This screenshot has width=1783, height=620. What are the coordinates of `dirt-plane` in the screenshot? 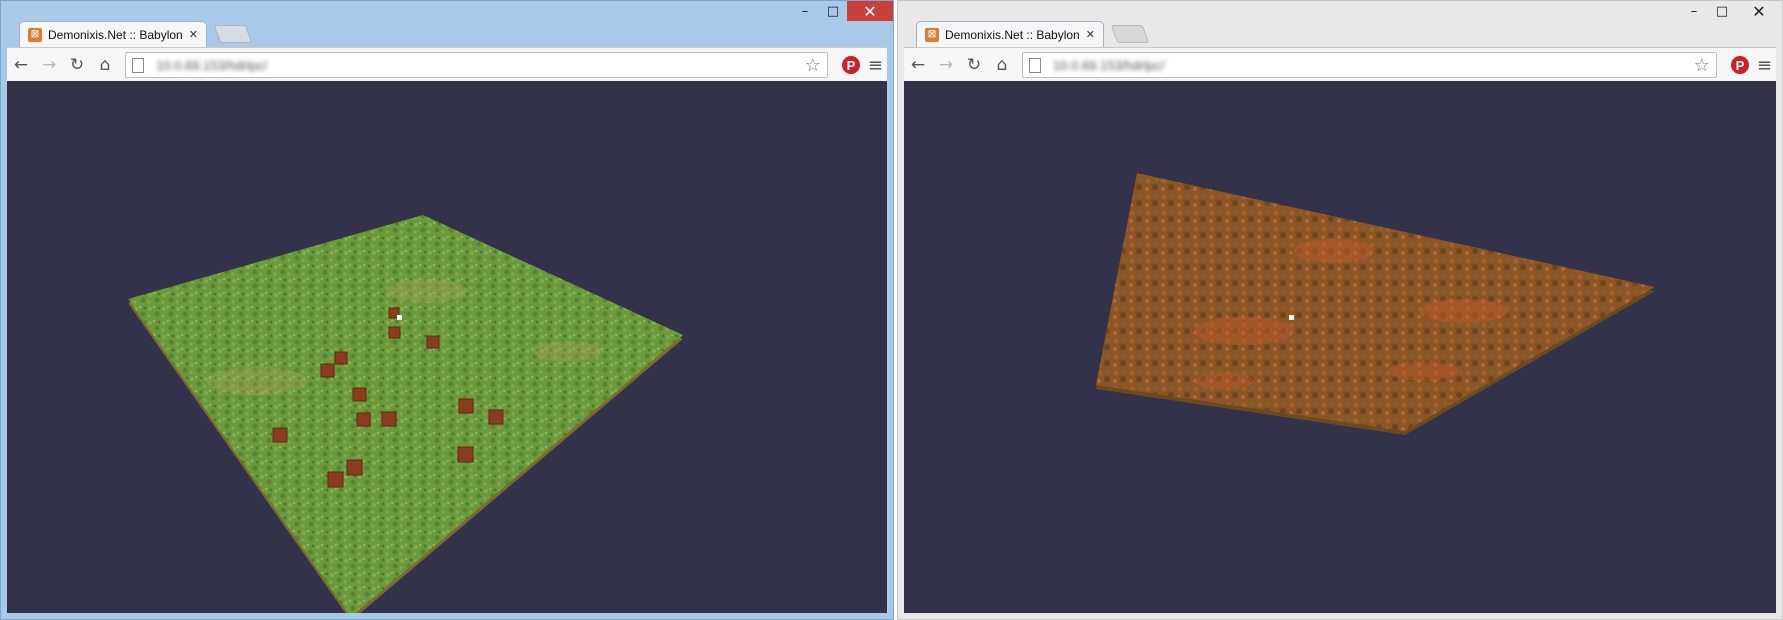 It's located at (1375, 302).